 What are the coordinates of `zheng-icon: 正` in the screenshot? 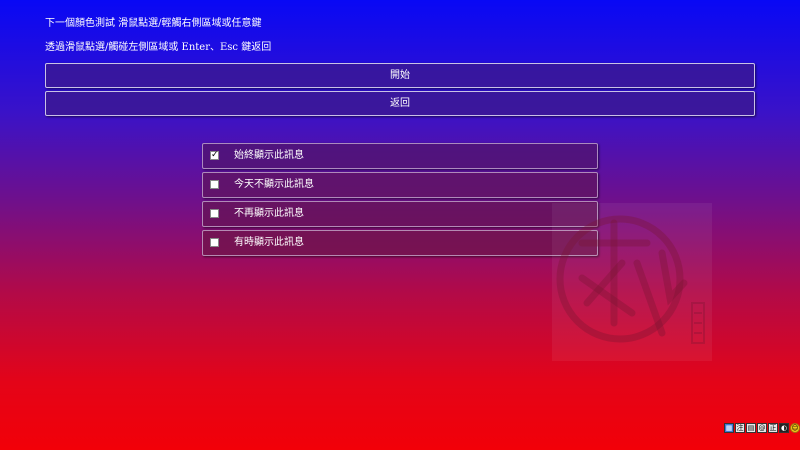 It's located at (773, 428).